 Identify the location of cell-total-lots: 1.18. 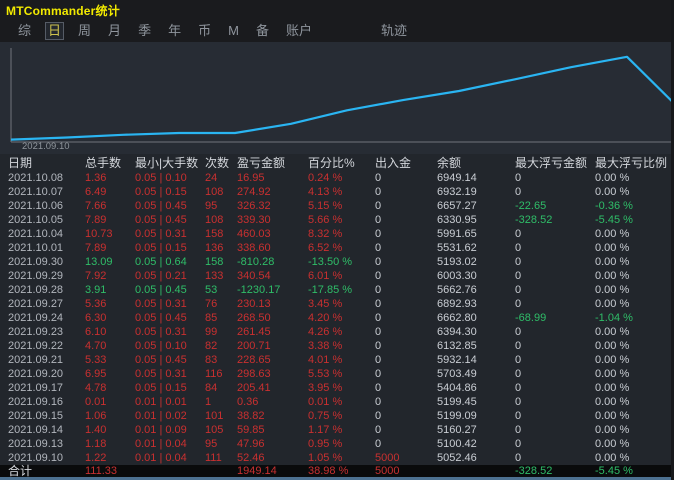
(96, 444).